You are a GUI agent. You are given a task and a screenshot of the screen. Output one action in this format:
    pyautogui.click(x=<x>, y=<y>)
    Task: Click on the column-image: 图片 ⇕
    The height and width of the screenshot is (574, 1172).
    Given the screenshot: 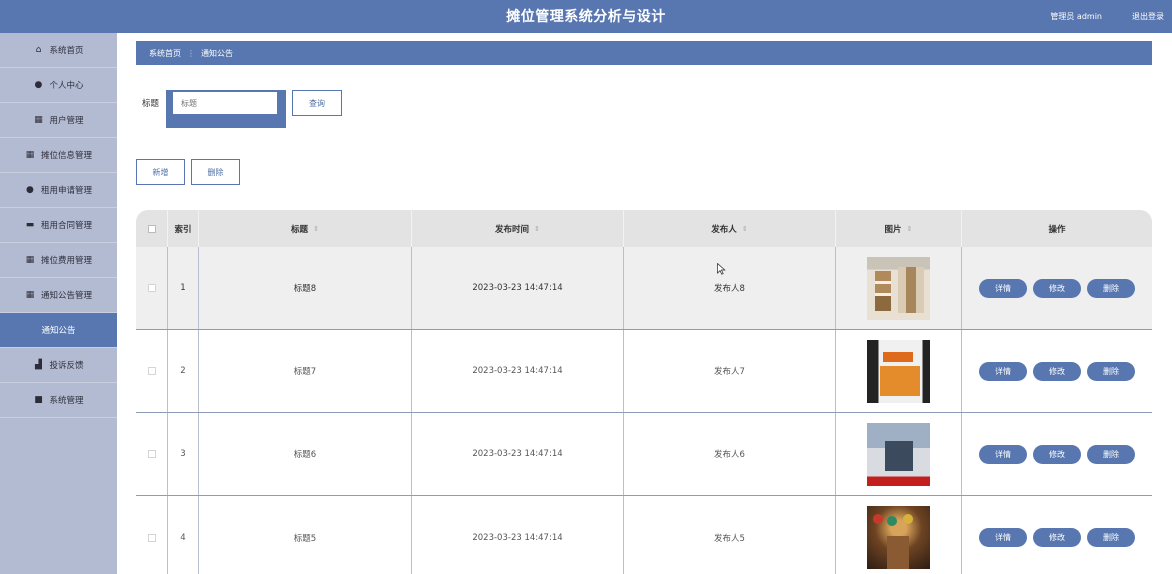 What is the action you would take?
    pyautogui.click(x=899, y=228)
    